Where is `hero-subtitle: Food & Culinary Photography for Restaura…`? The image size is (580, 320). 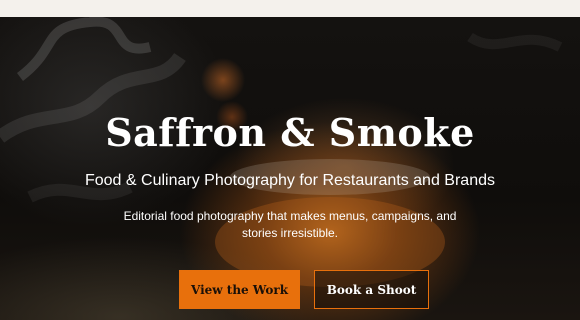 hero-subtitle: Food & Culinary Photography for Restaura… is located at coordinates (289, 180).